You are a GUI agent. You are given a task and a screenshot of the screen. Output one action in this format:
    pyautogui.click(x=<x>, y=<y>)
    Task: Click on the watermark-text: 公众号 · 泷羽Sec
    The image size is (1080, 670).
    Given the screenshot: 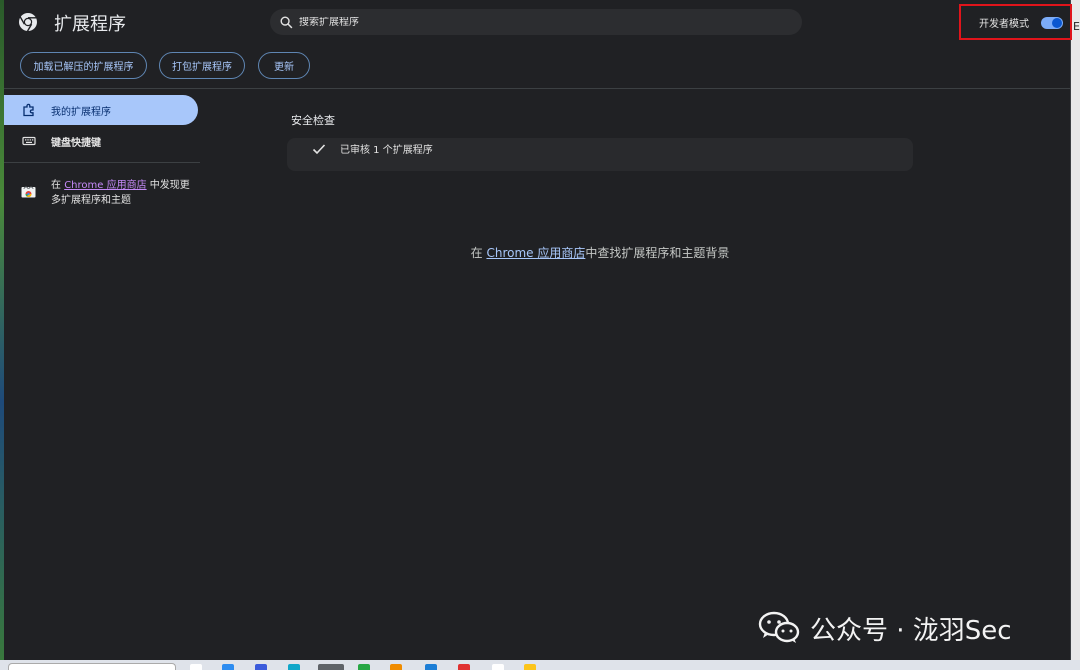 What is the action you would take?
    pyautogui.click(x=911, y=630)
    